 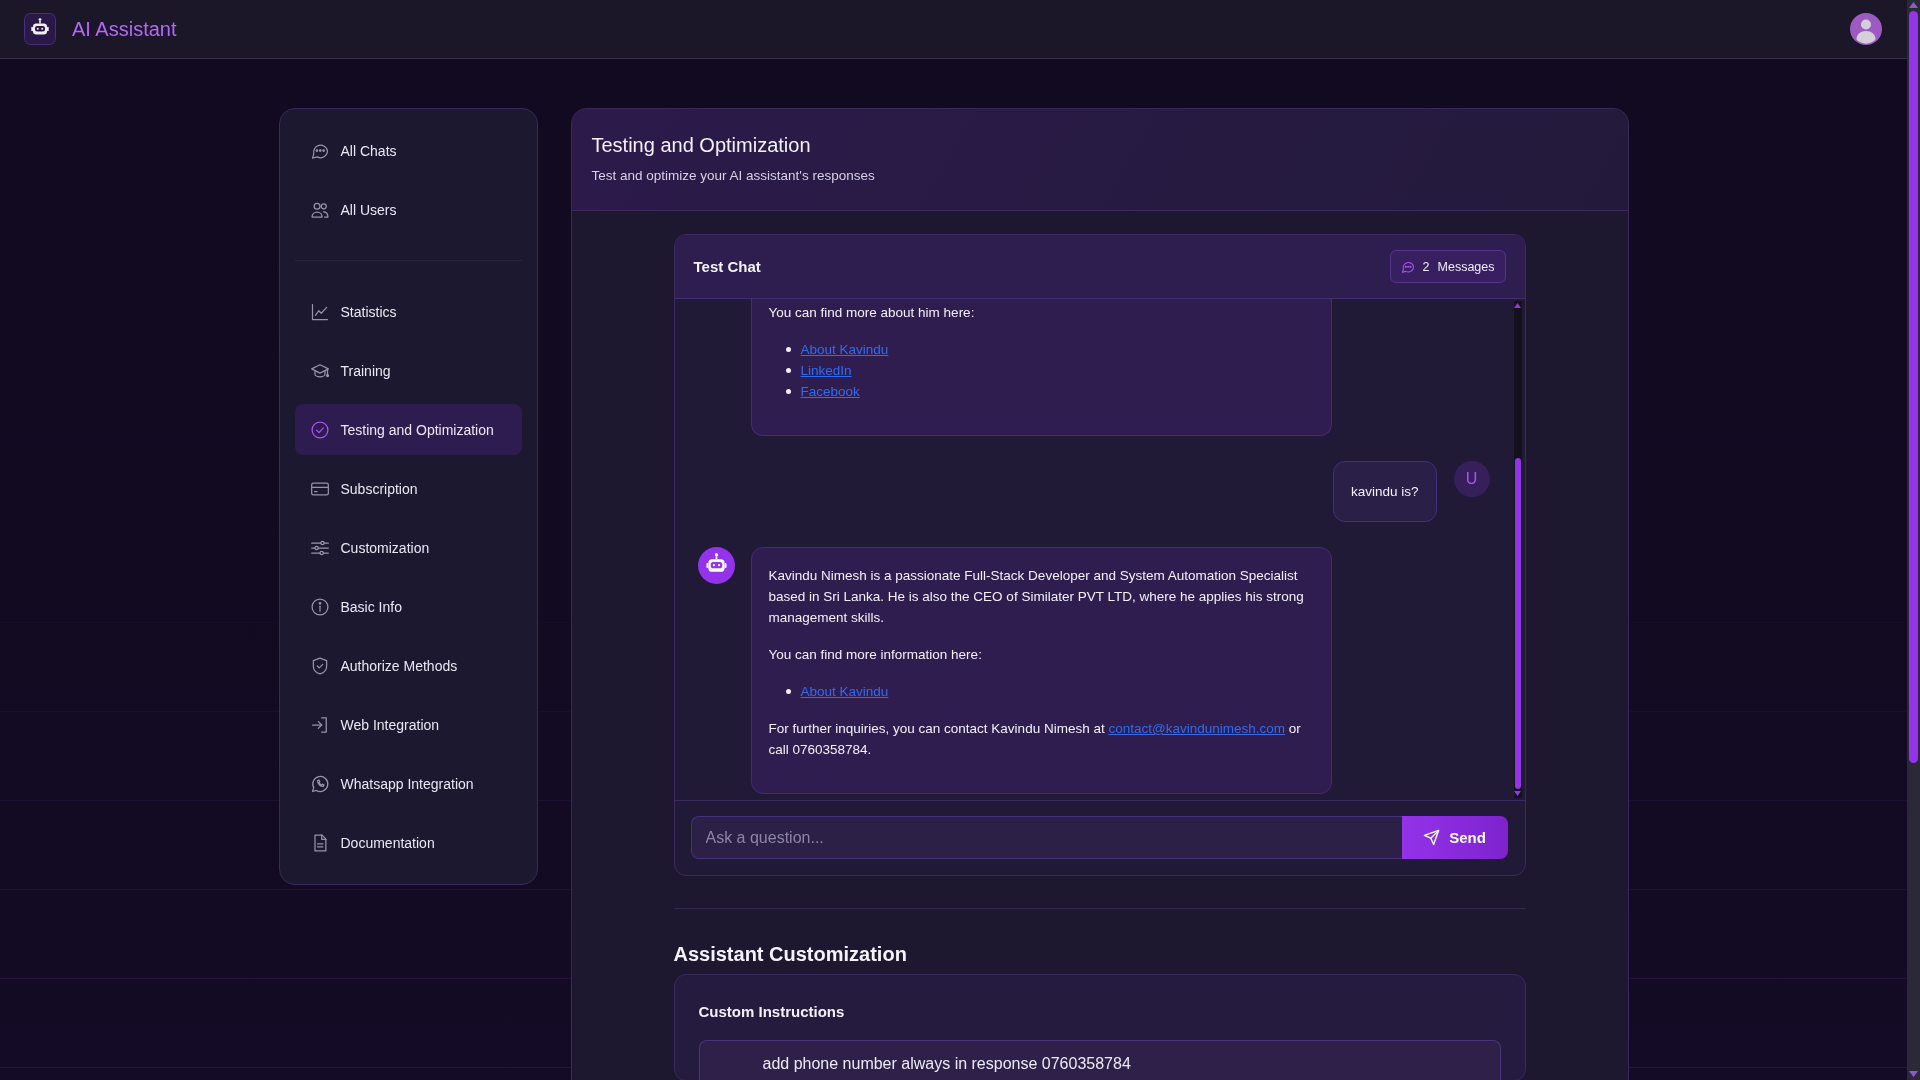 What do you see at coordinates (408, 783) in the screenshot?
I see `sidebar-item: Whatsapp Integration` at bounding box center [408, 783].